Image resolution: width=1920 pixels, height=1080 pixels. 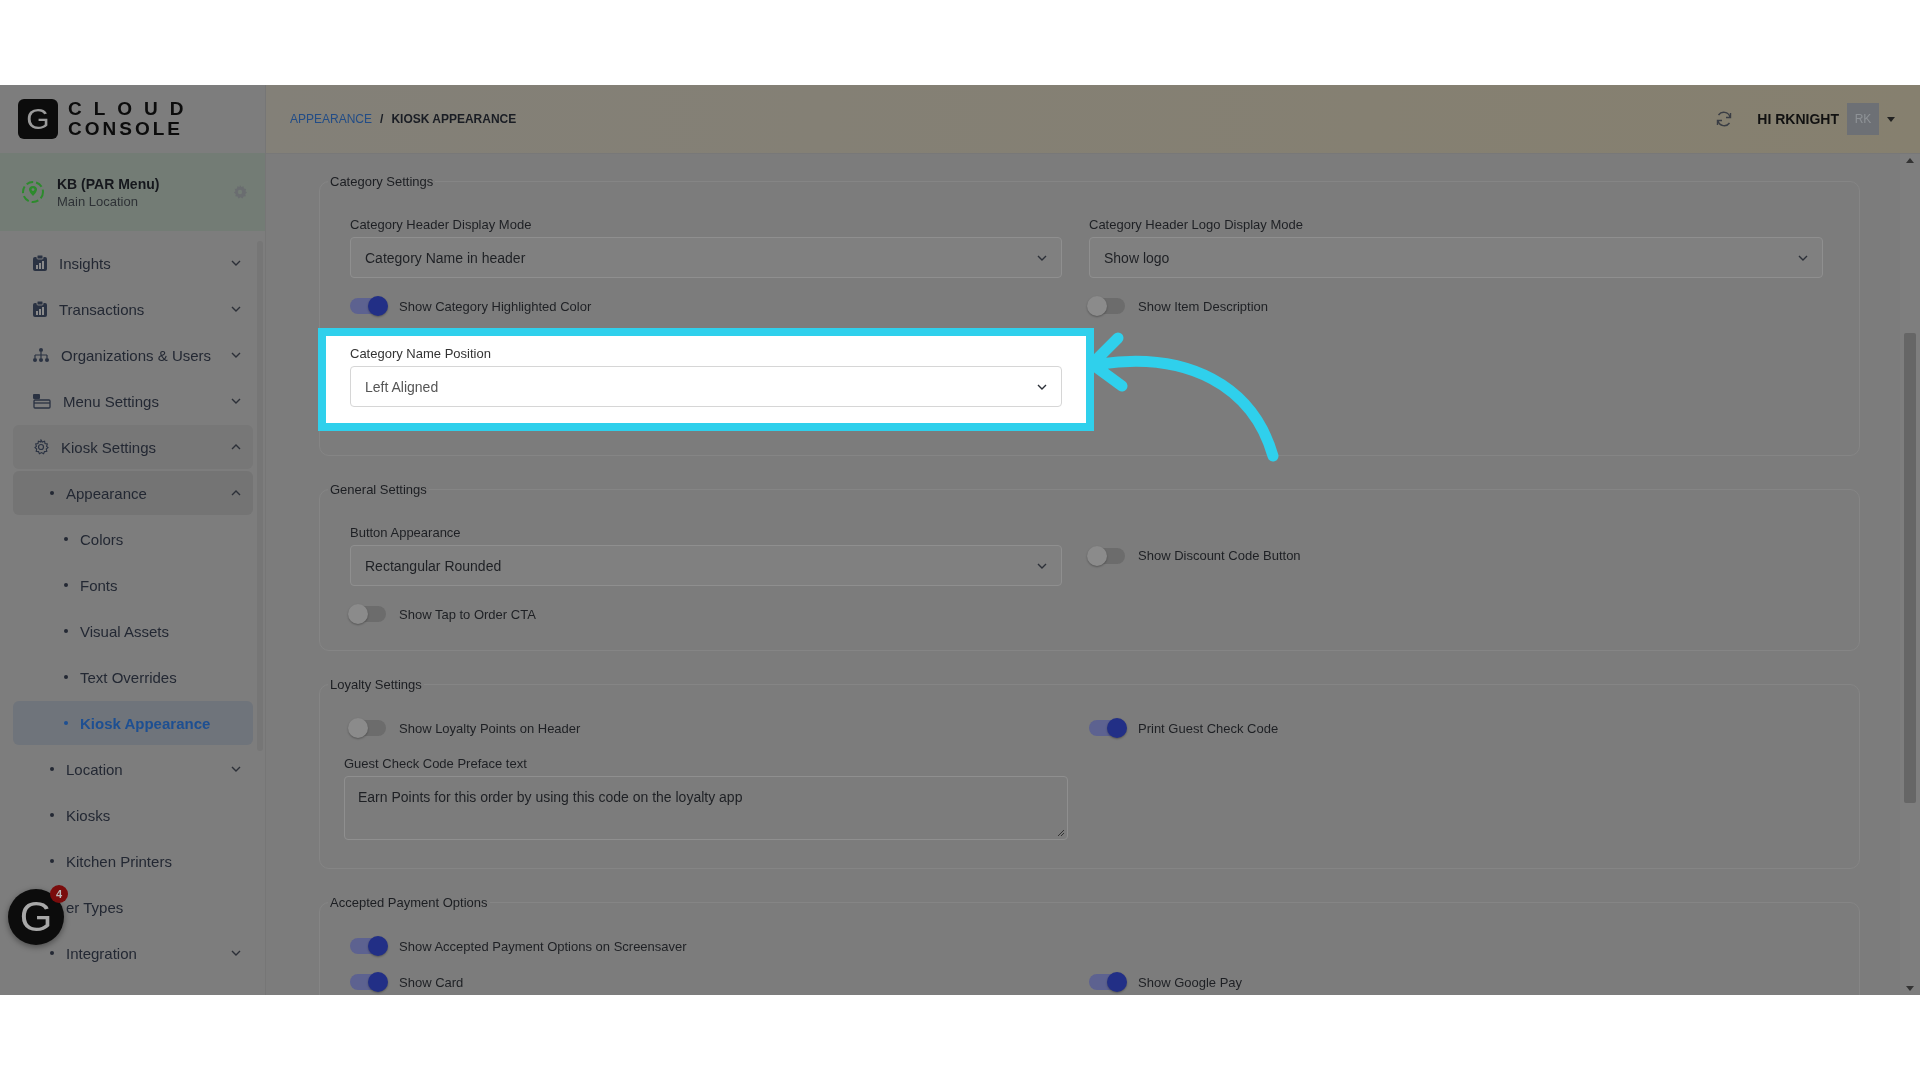 I want to click on sidebar-item: Integration, so click(x=153, y=953).